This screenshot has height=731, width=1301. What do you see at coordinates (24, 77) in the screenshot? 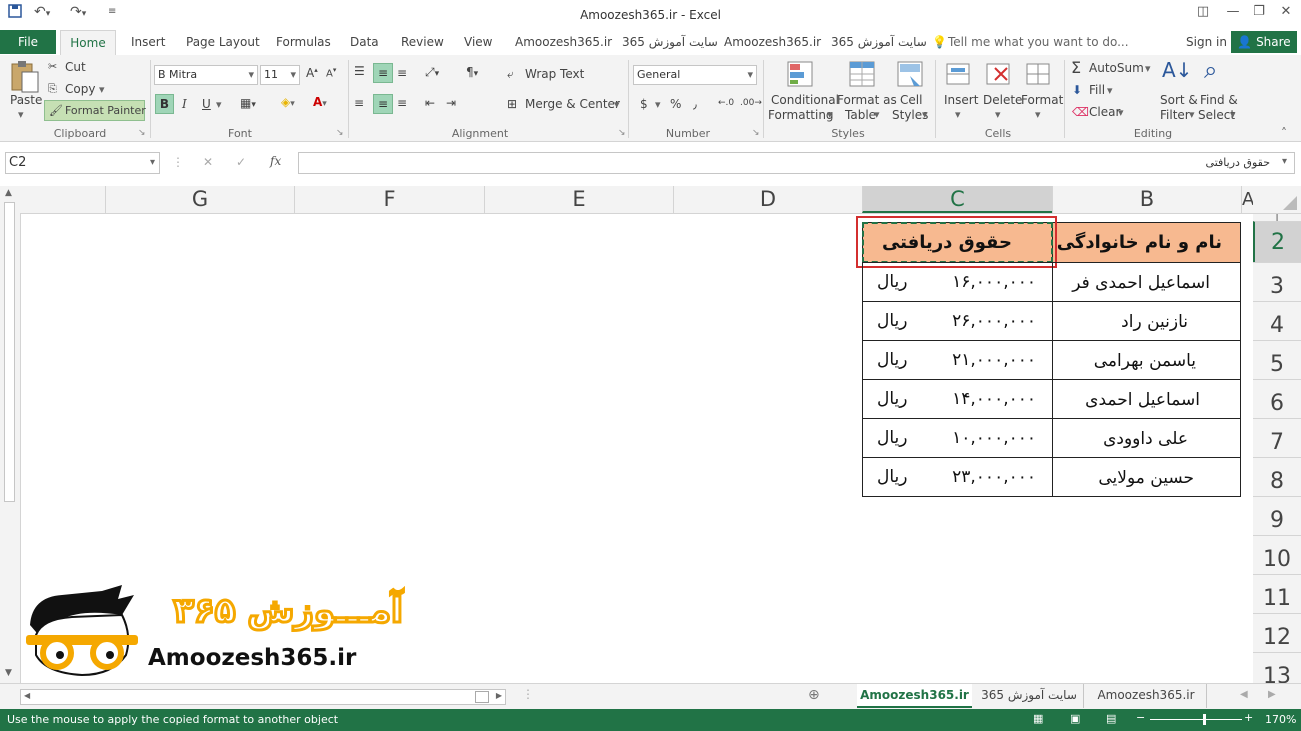
I see `paste-icon` at bounding box center [24, 77].